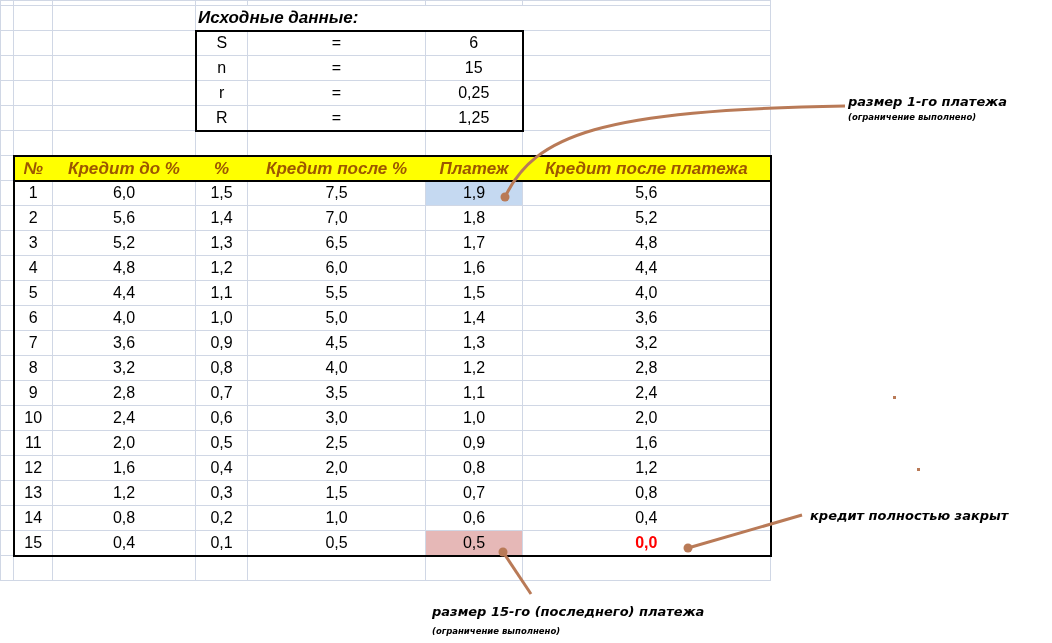 The height and width of the screenshot is (643, 1052). What do you see at coordinates (33, 518) in the screenshot?
I see `table-cell: 14` at bounding box center [33, 518].